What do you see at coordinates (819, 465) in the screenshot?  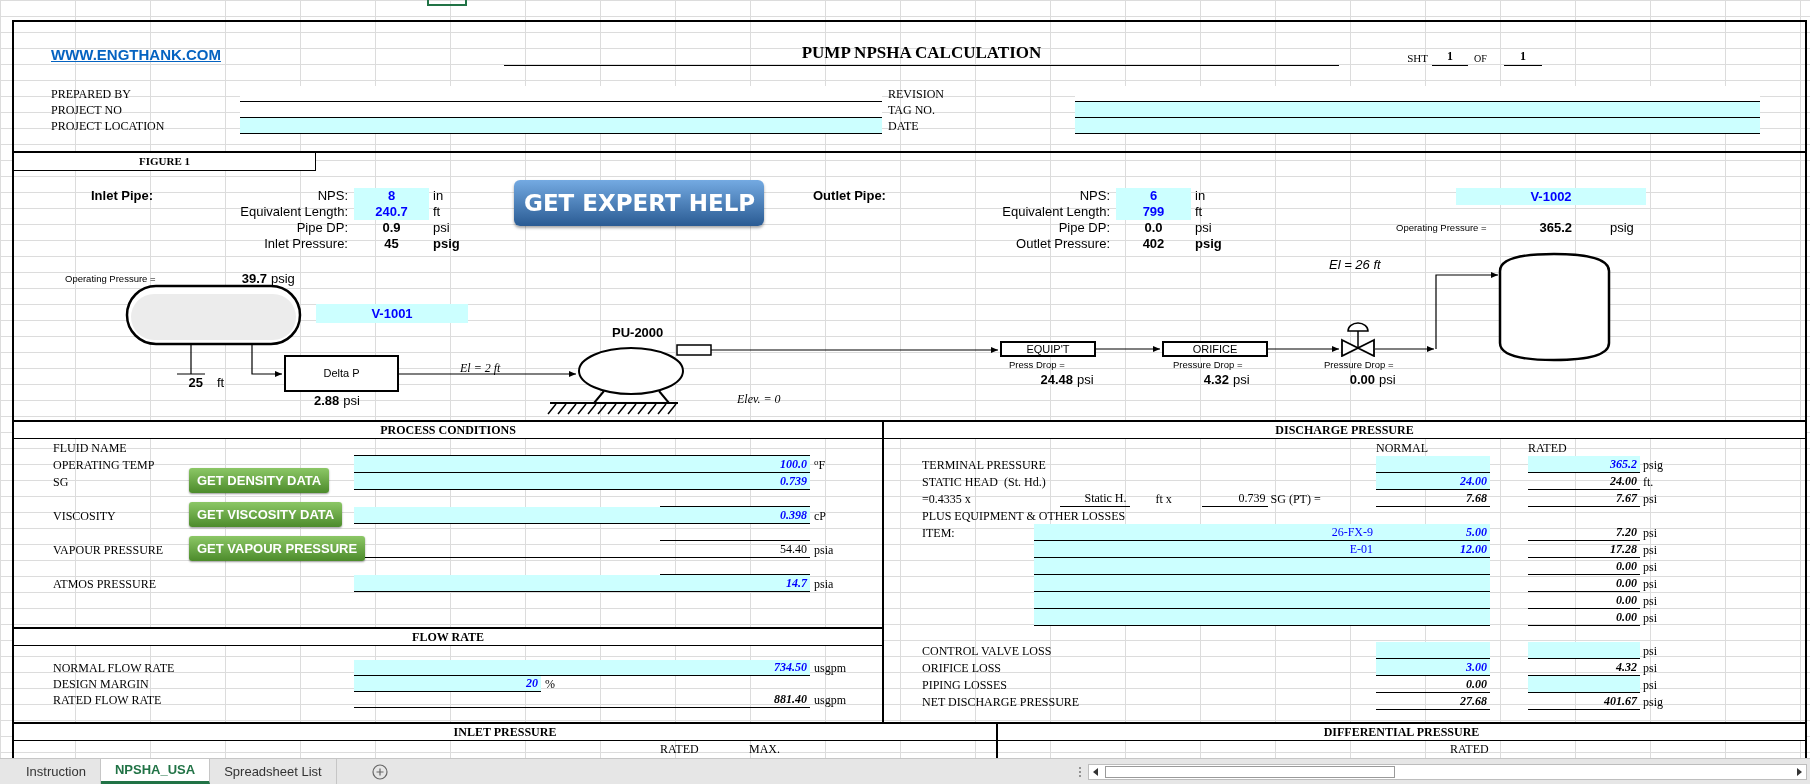 I see `unit-label: $^{o}$F` at bounding box center [819, 465].